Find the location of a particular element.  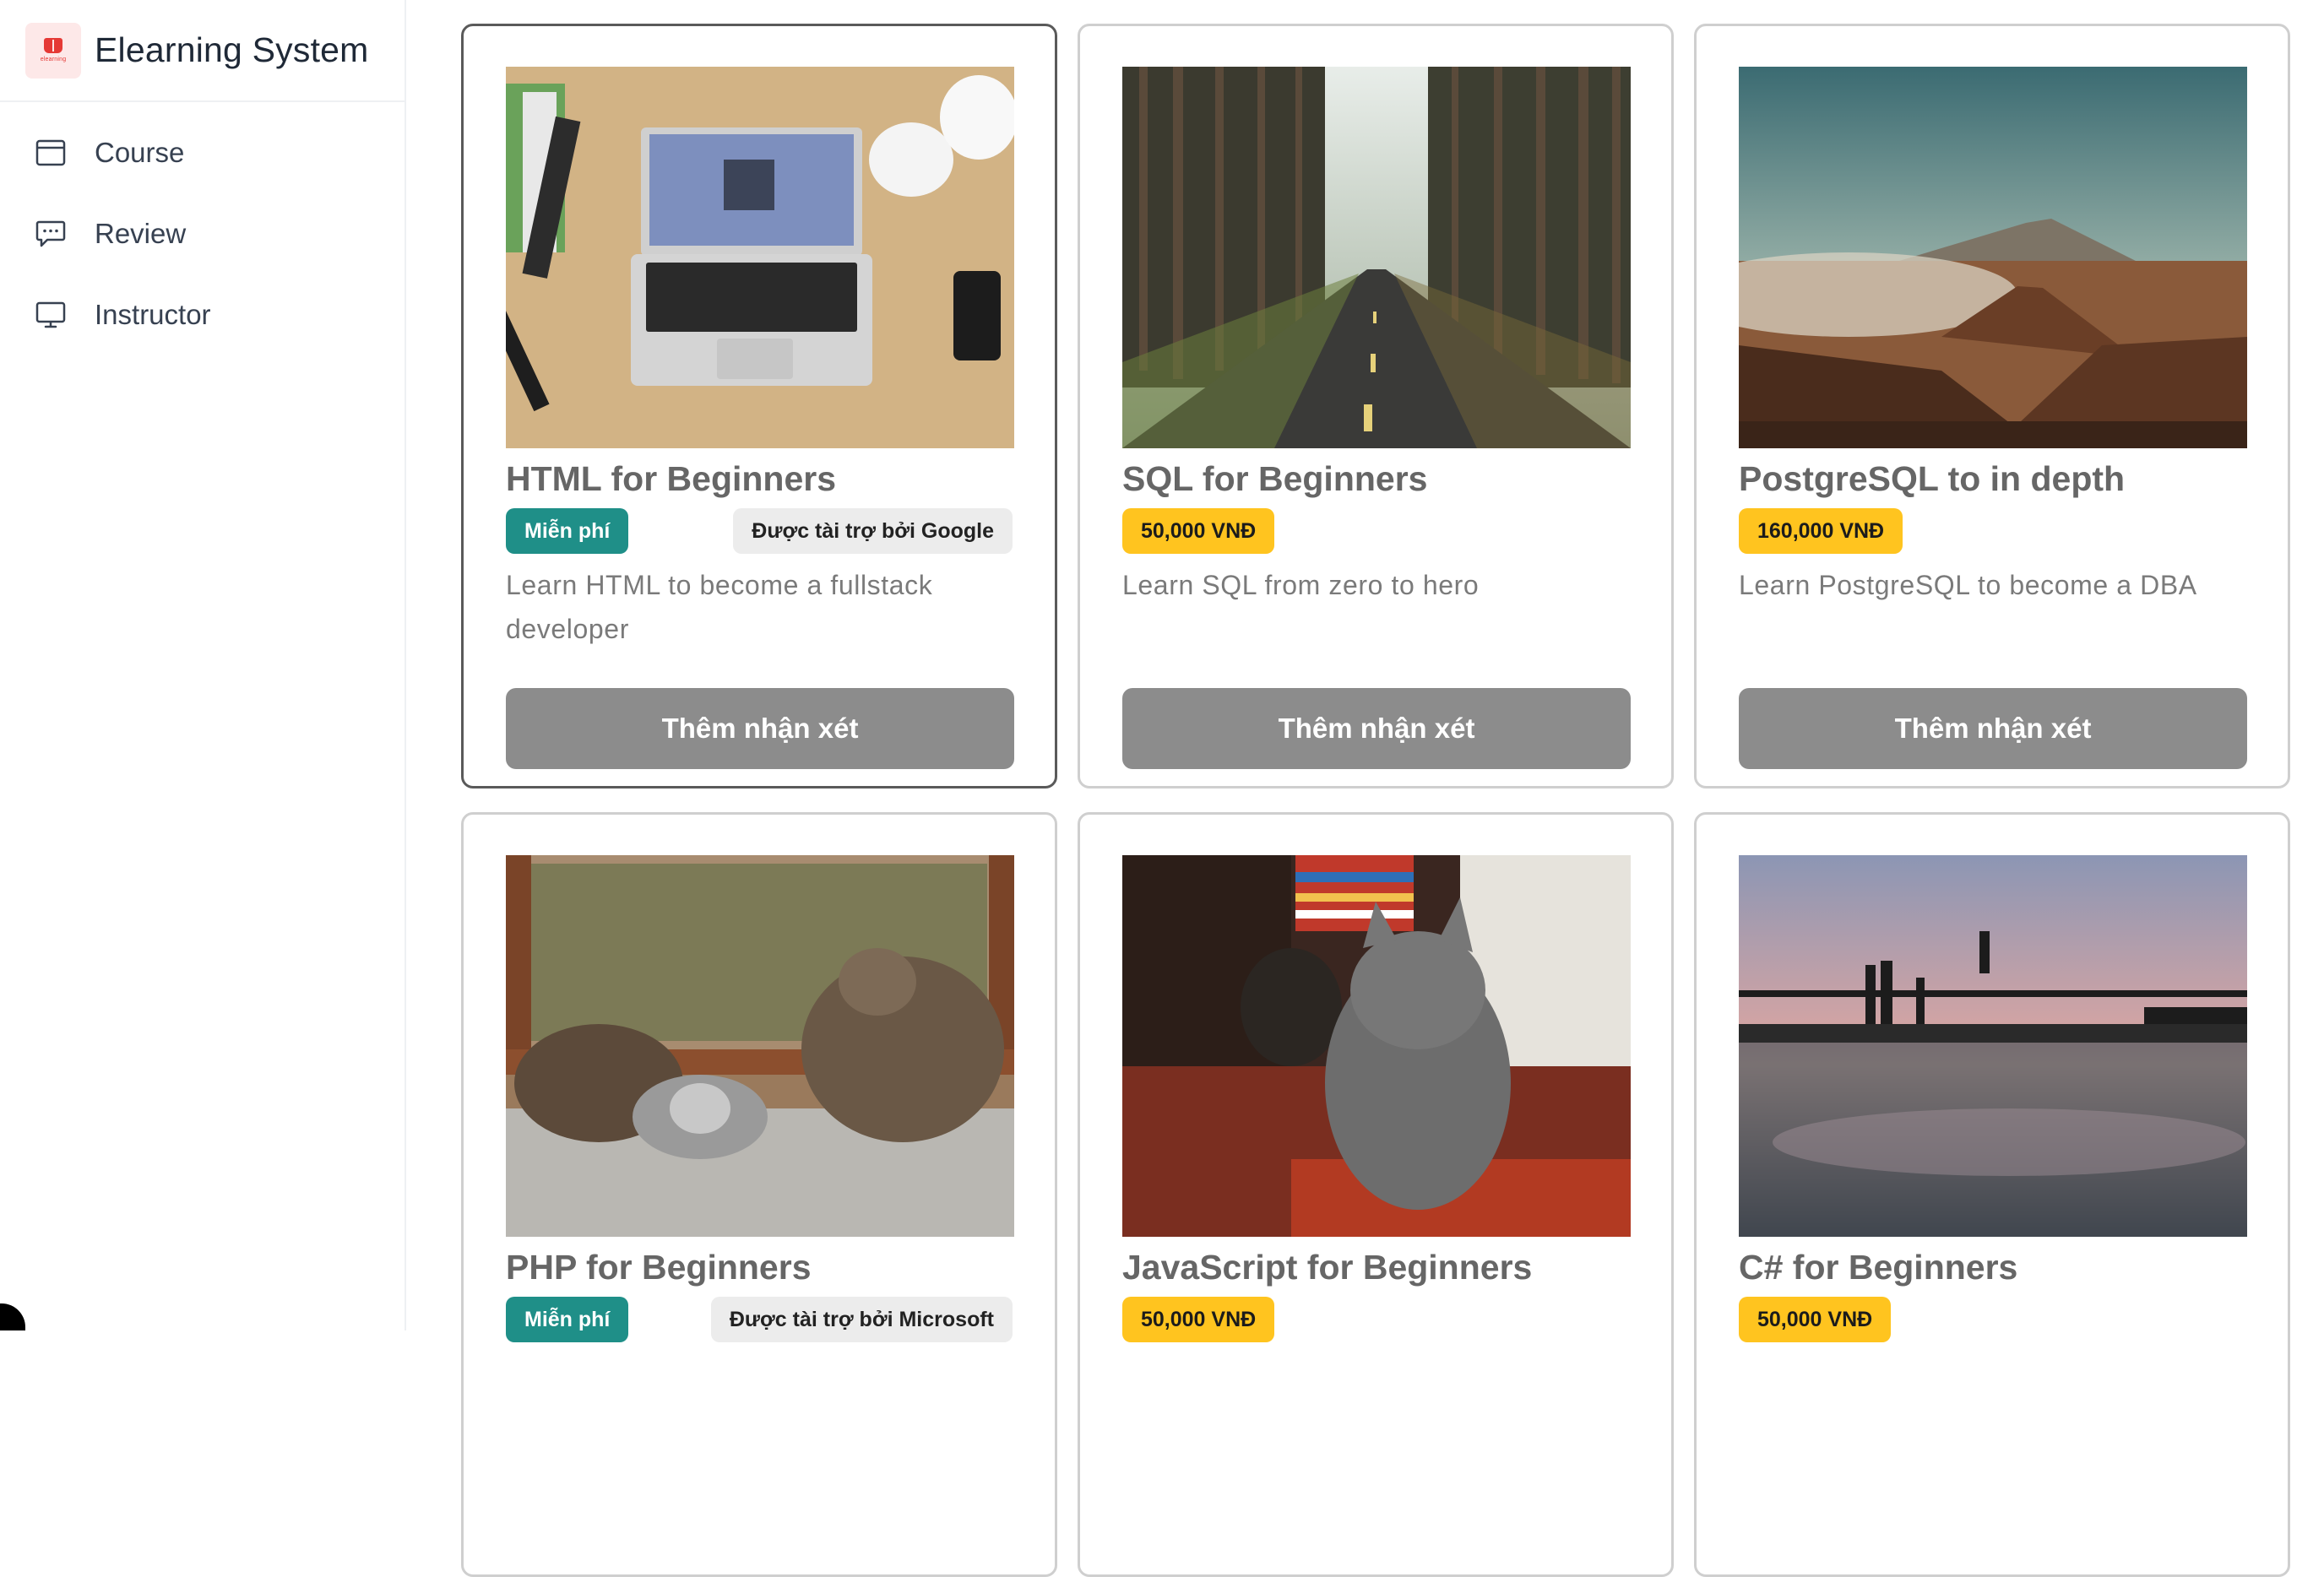

course-image-cats is located at coordinates (760, 1046).